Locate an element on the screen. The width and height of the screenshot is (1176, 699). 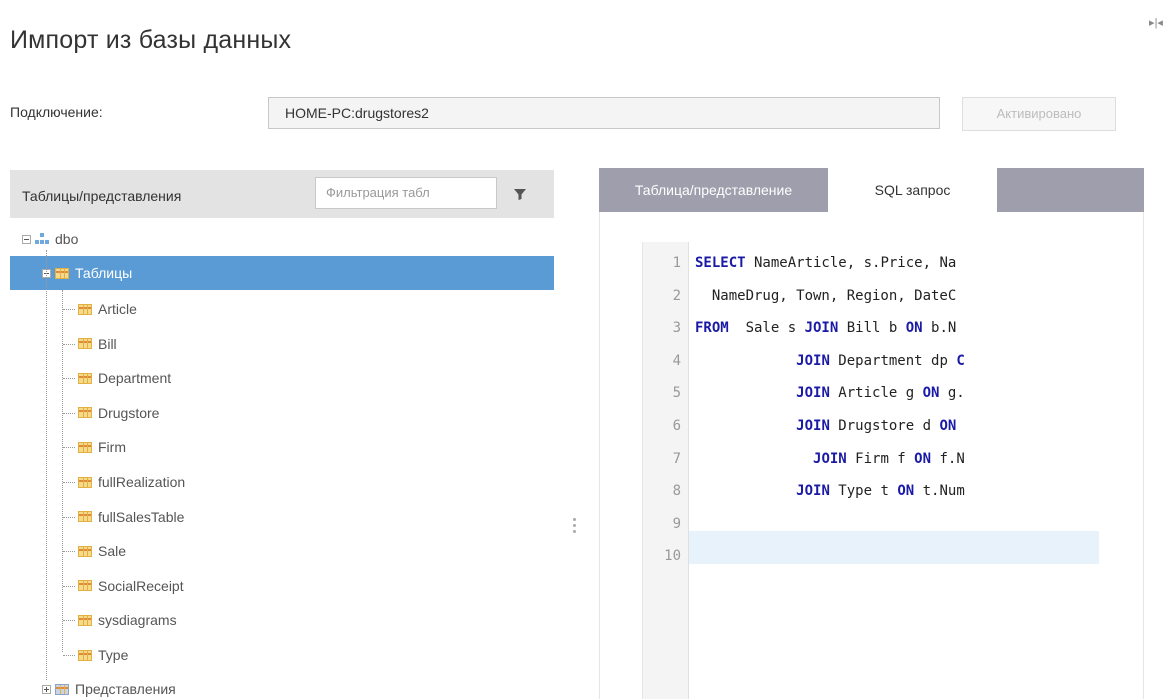
tree-node-table: SocialReceipt is located at coordinates (131, 586).